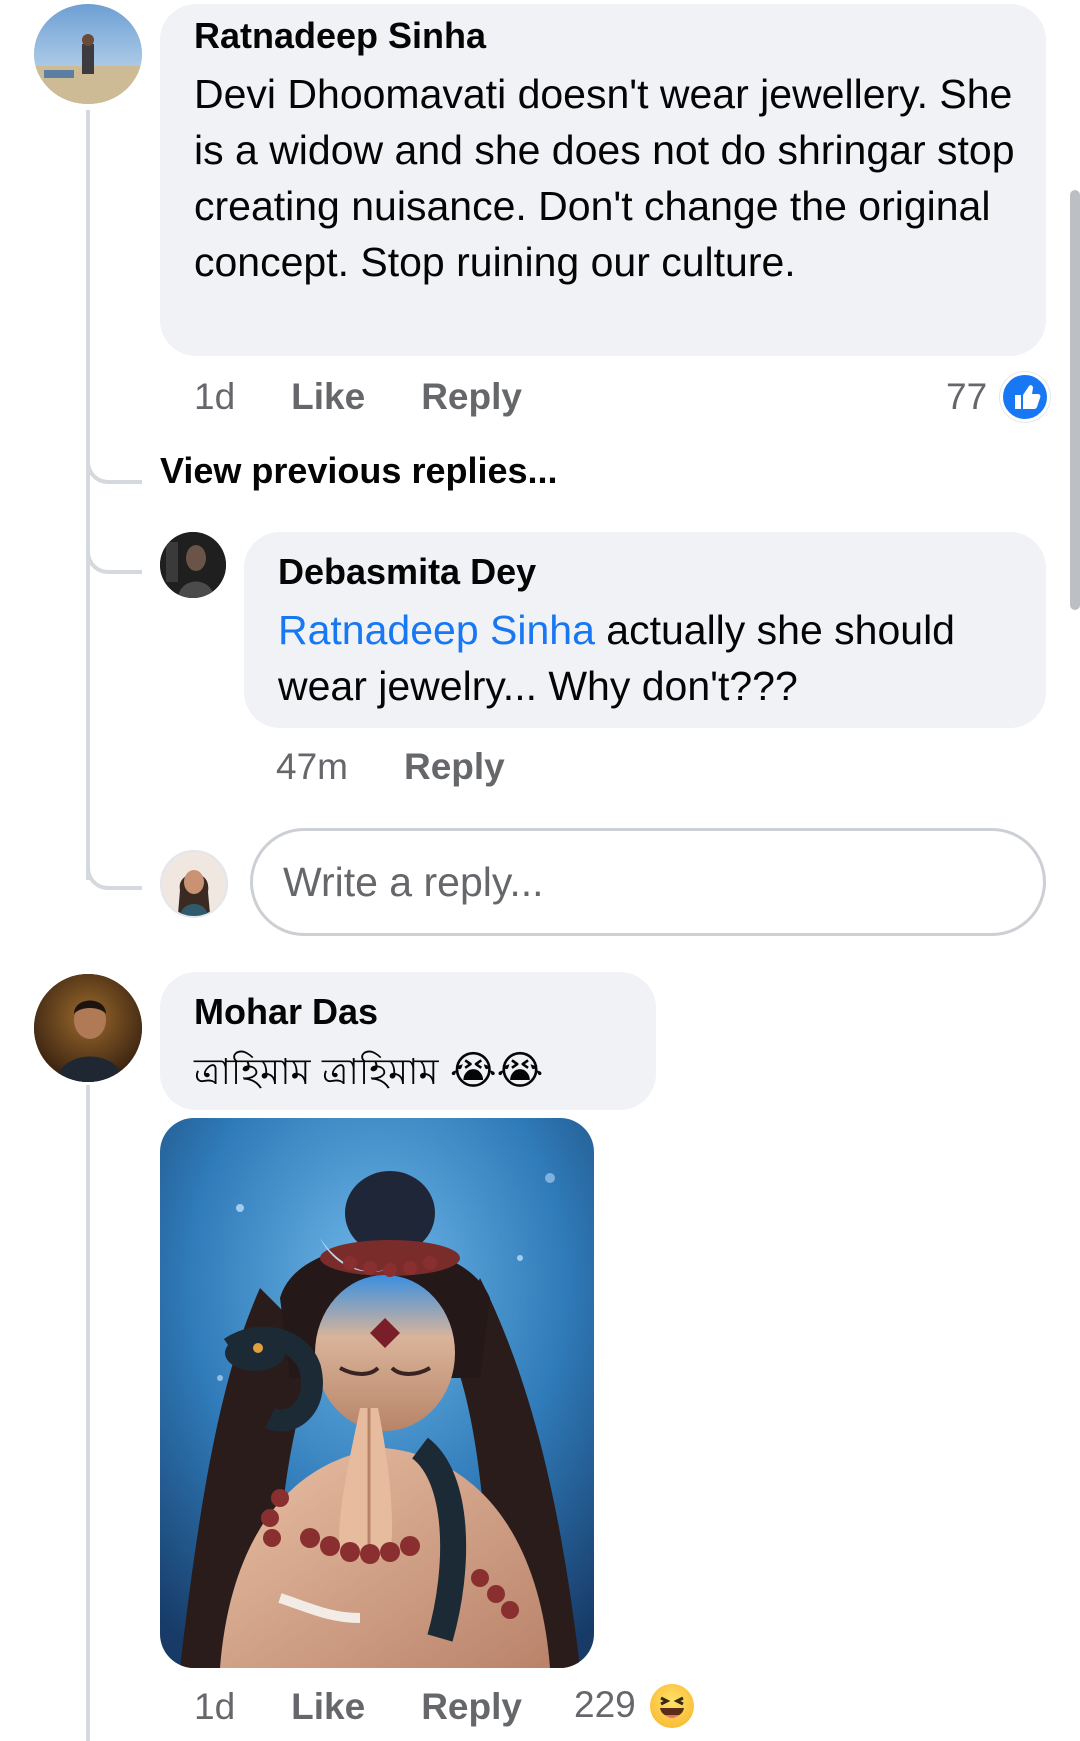  What do you see at coordinates (436, 630) in the screenshot?
I see `mention-link: Ratnadeep Sinha` at bounding box center [436, 630].